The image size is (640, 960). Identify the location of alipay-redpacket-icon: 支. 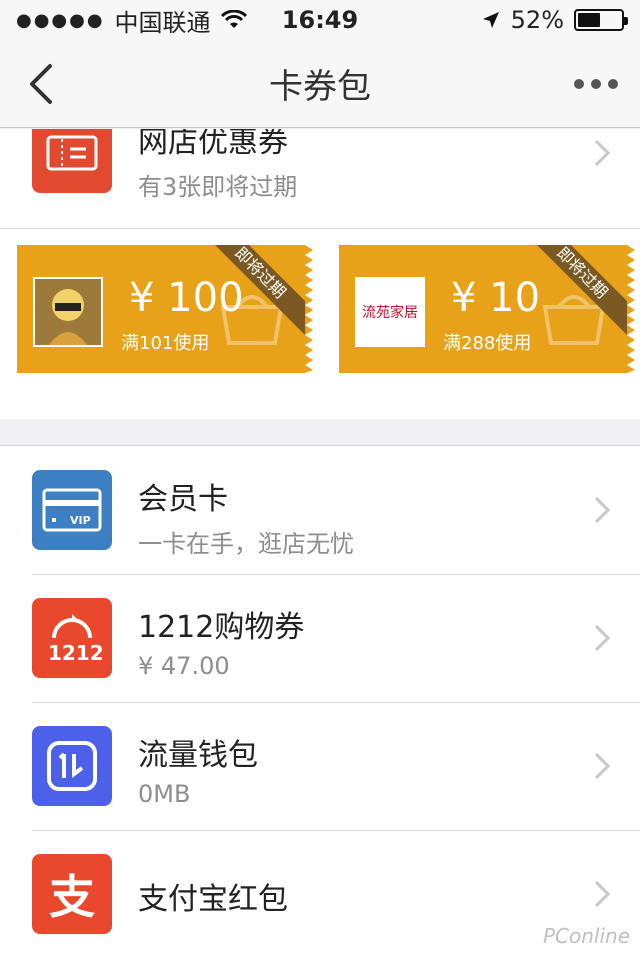
(72, 894).